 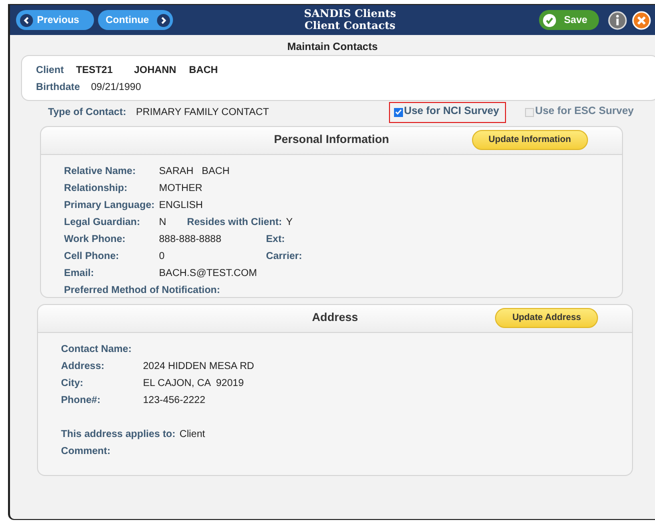 I want to click on field-label: Primary Language:, so click(x=110, y=206).